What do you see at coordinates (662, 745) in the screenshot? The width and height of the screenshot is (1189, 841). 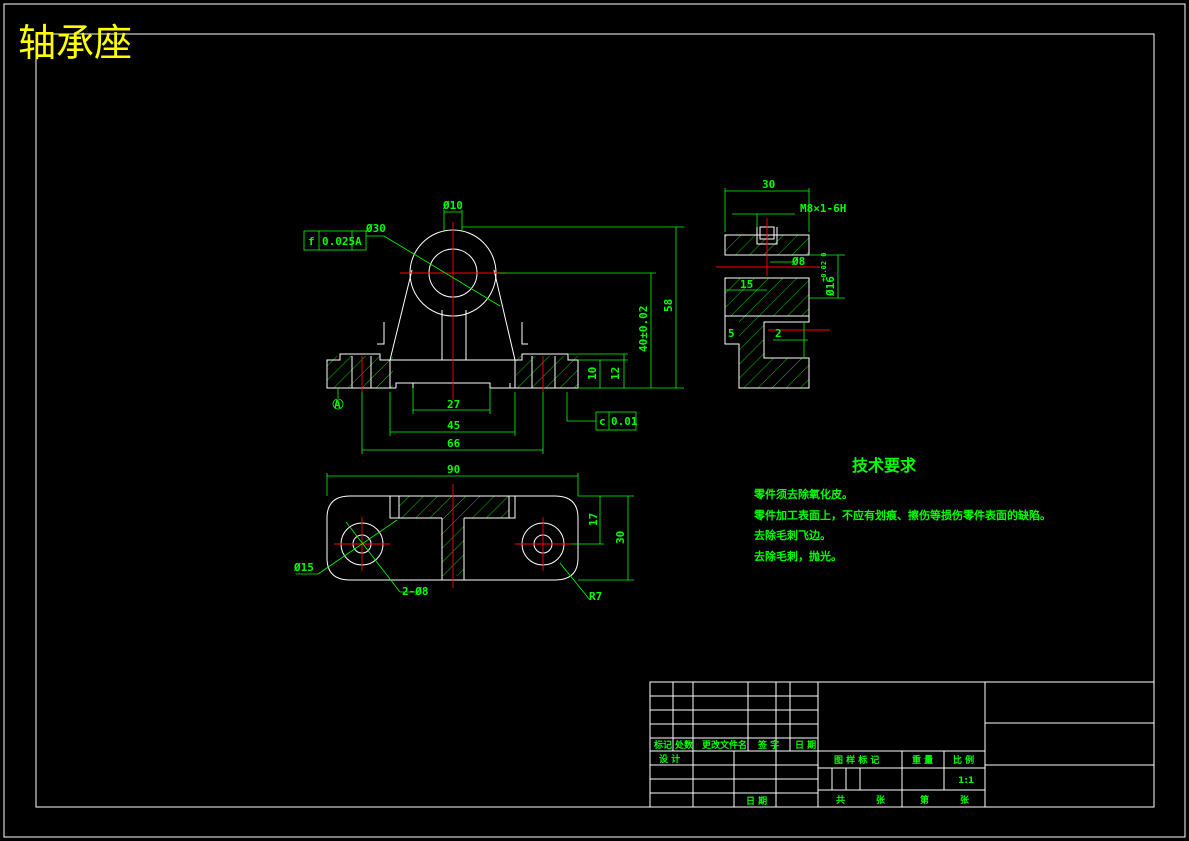 I see `tb-rev-header: 标记` at bounding box center [662, 745].